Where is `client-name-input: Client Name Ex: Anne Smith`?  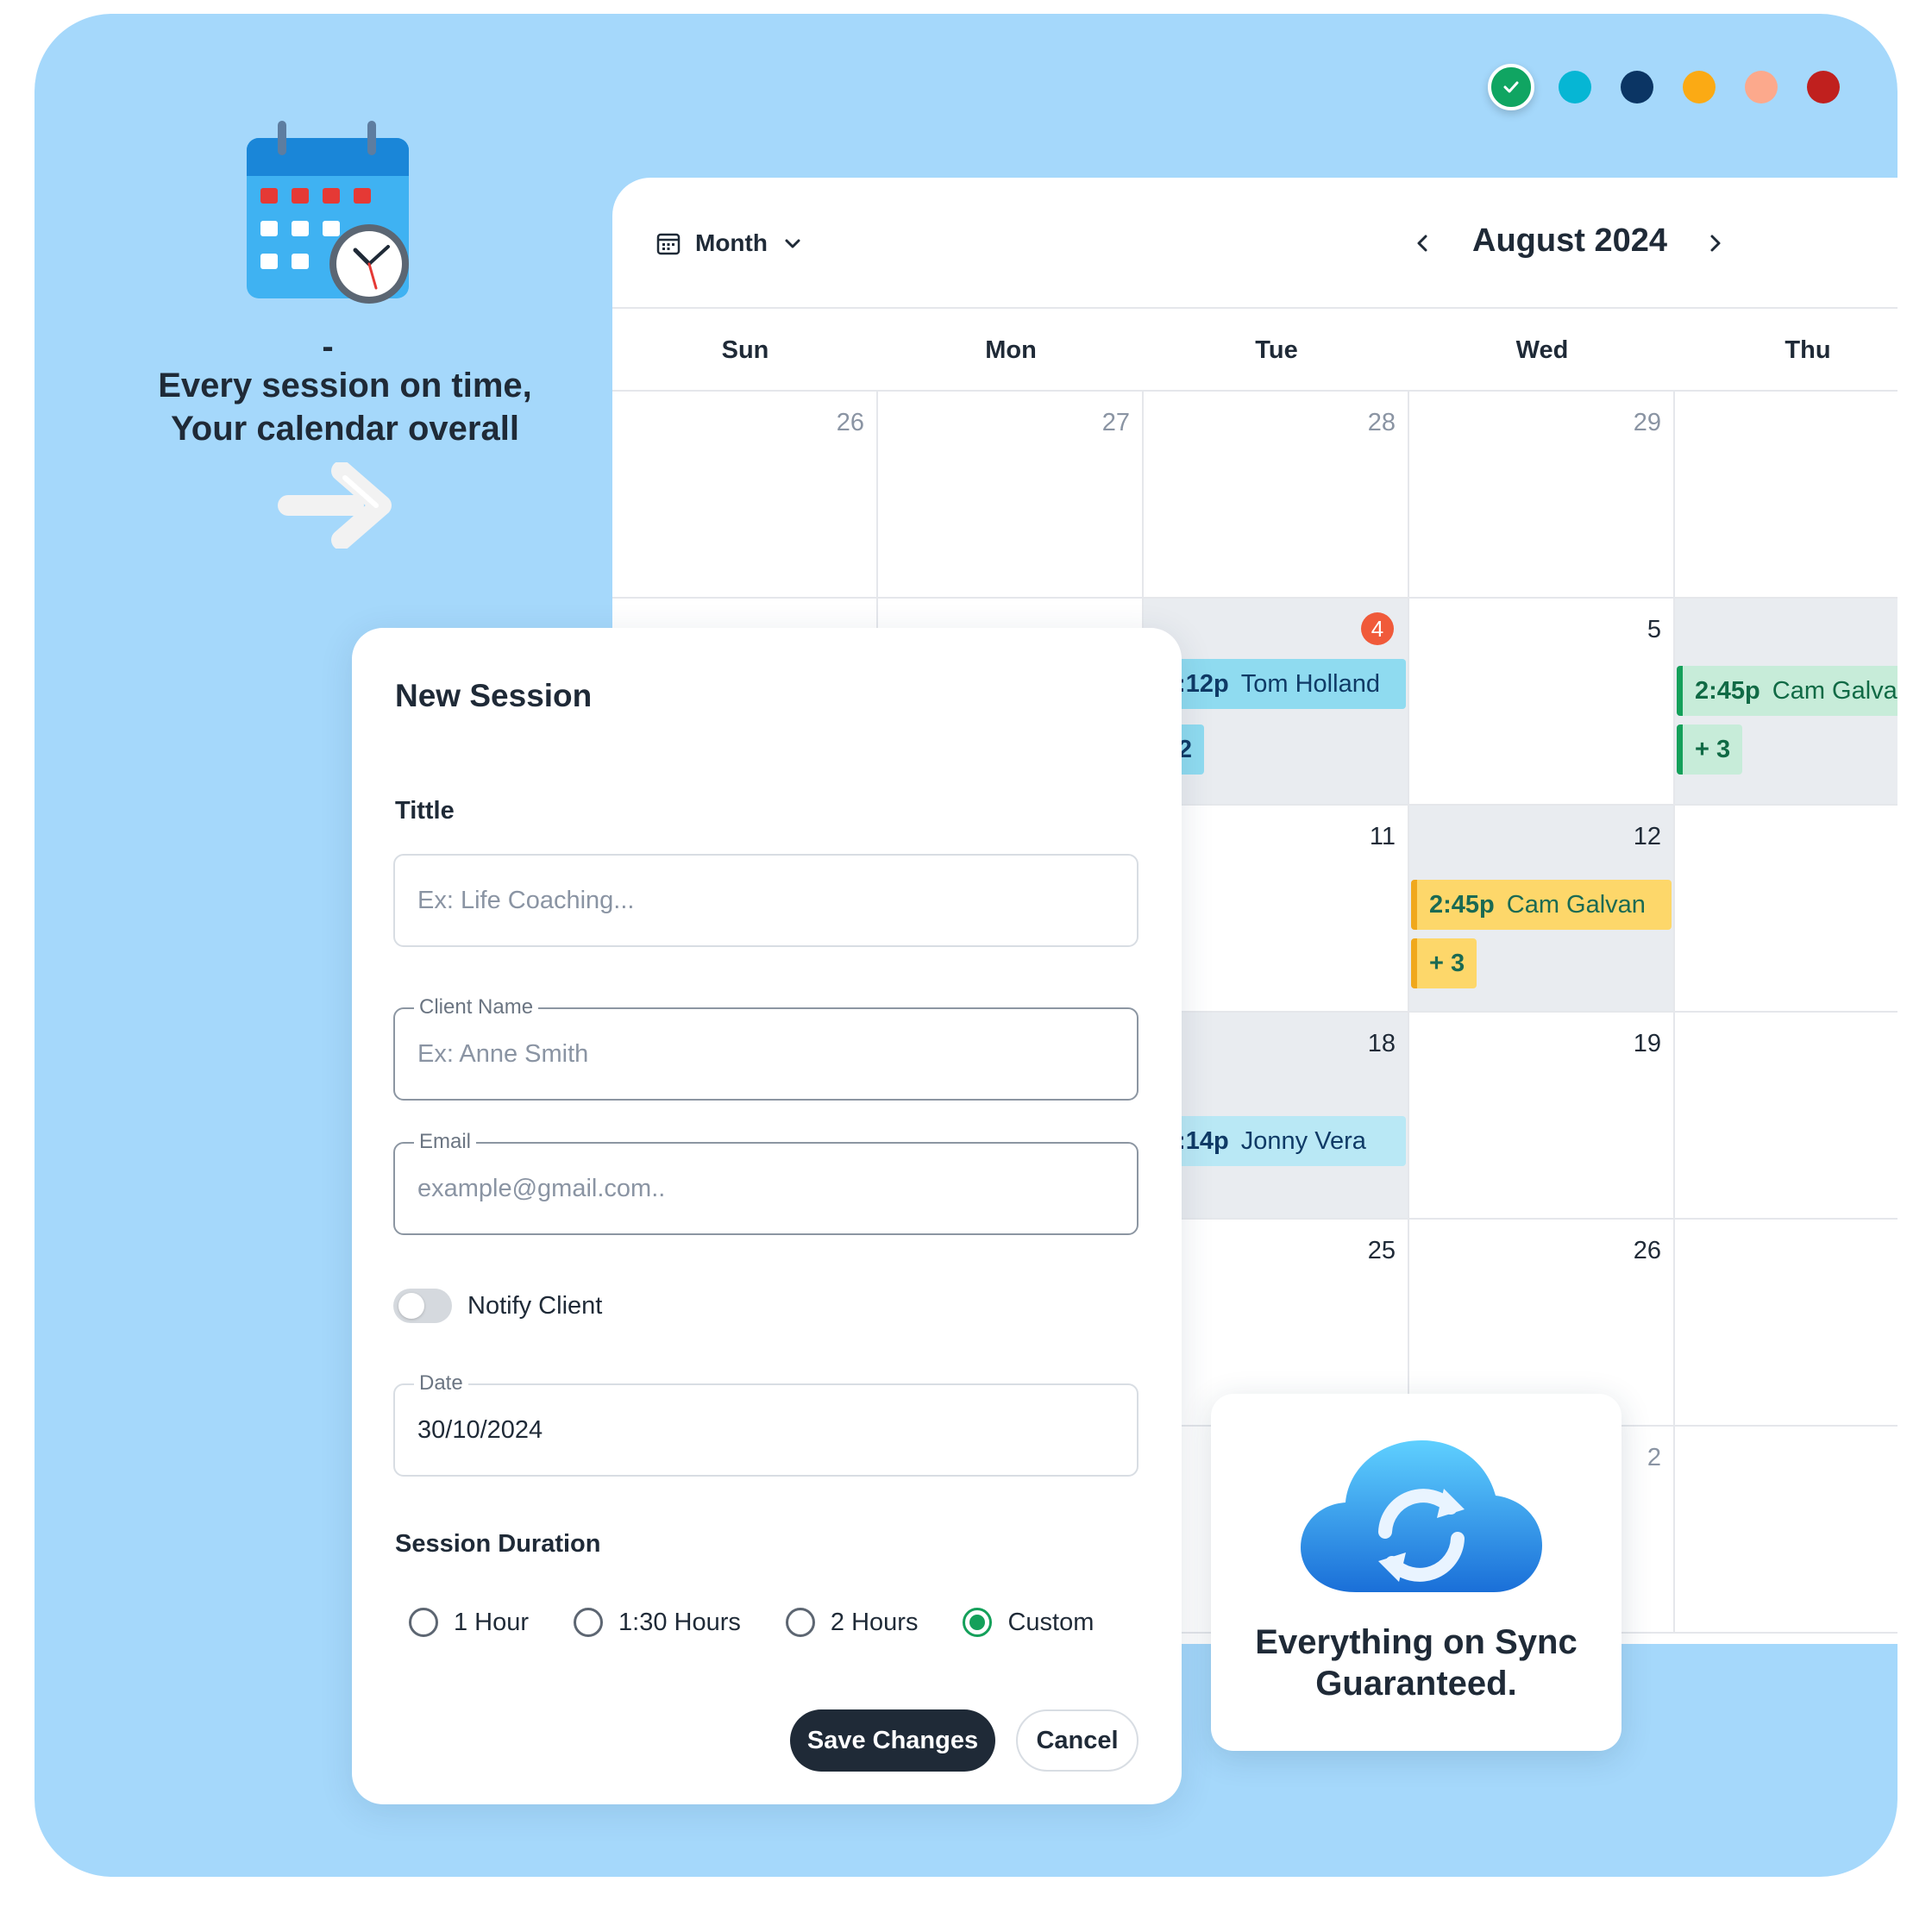
client-name-input: Client Name Ex: Anne Smith is located at coordinates (766, 1048).